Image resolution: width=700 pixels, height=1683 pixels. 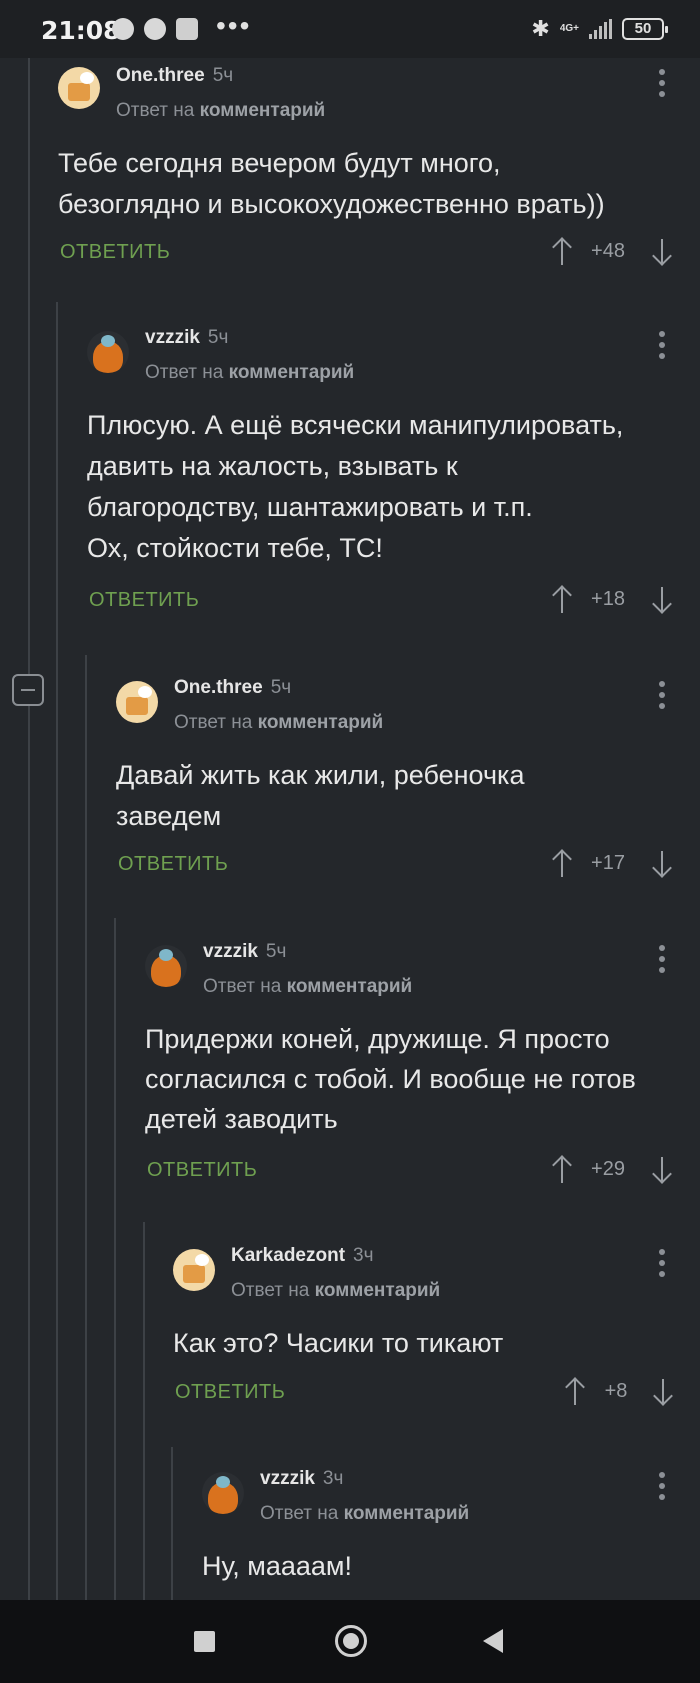 I want to click on bluetooth-icon: ✱, so click(x=540, y=28).